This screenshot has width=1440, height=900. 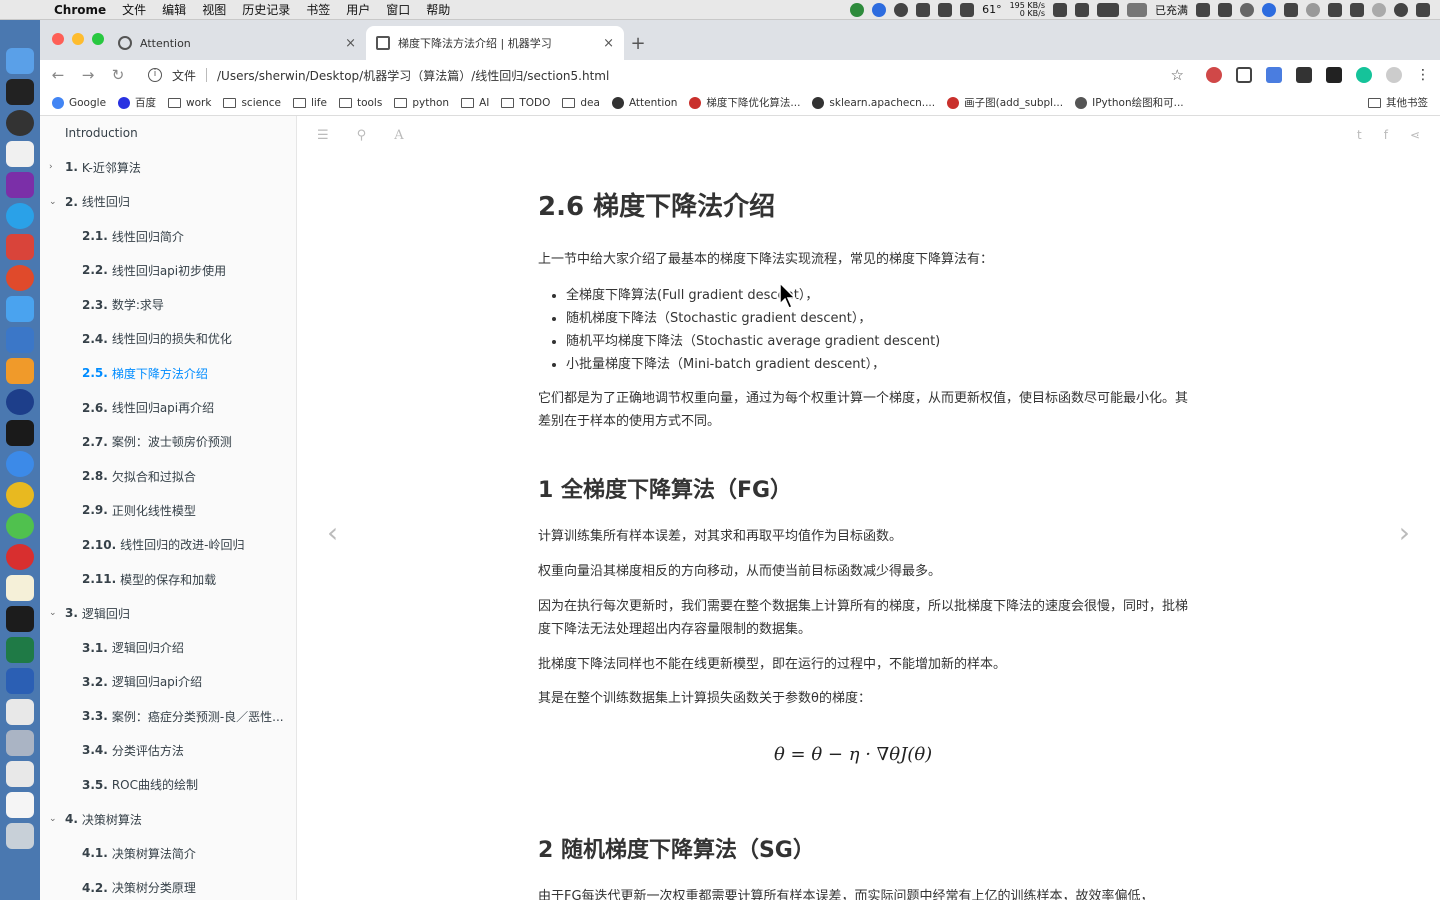 What do you see at coordinates (88, 75) in the screenshot?
I see `forward-icon: →` at bounding box center [88, 75].